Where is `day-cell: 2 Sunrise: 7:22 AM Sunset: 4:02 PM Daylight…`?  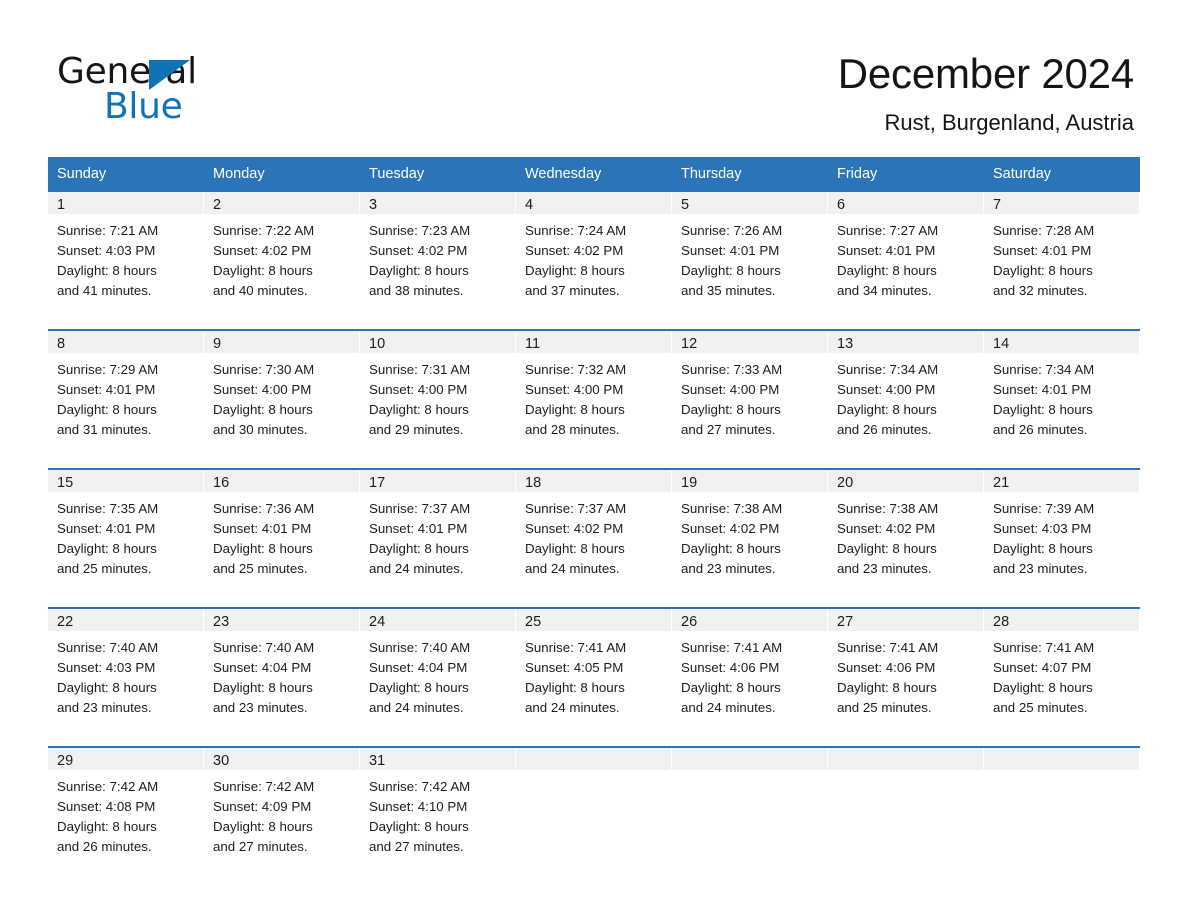 day-cell: 2 Sunrise: 7:22 AM Sunset: 4:02 PM Daylight… is located at coordinates (282, 251).